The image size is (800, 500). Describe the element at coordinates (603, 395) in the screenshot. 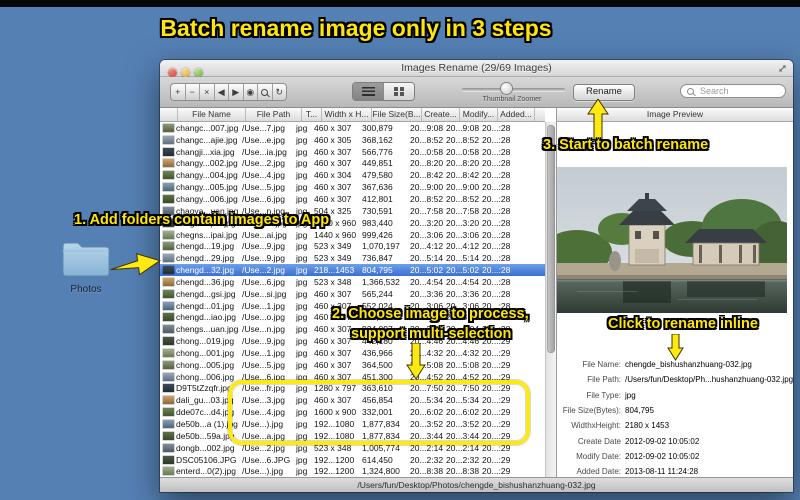

I see `detail-label: File Type:` at that location.